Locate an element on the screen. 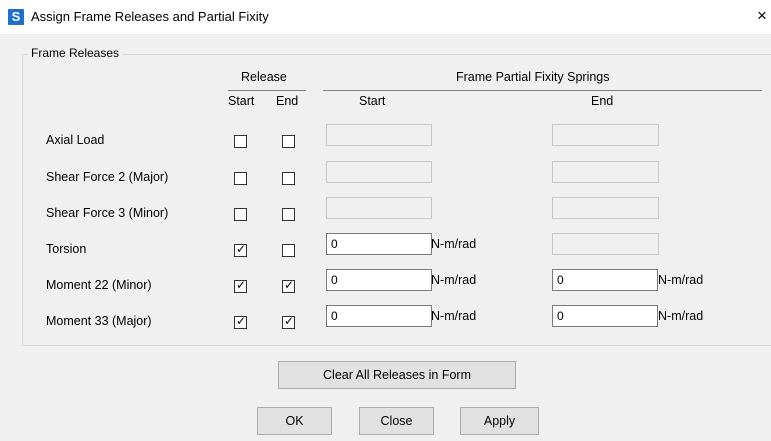 The height and width of the screenshot is (441, 771). apply-button: Apply is located at coordinates (499, 421).